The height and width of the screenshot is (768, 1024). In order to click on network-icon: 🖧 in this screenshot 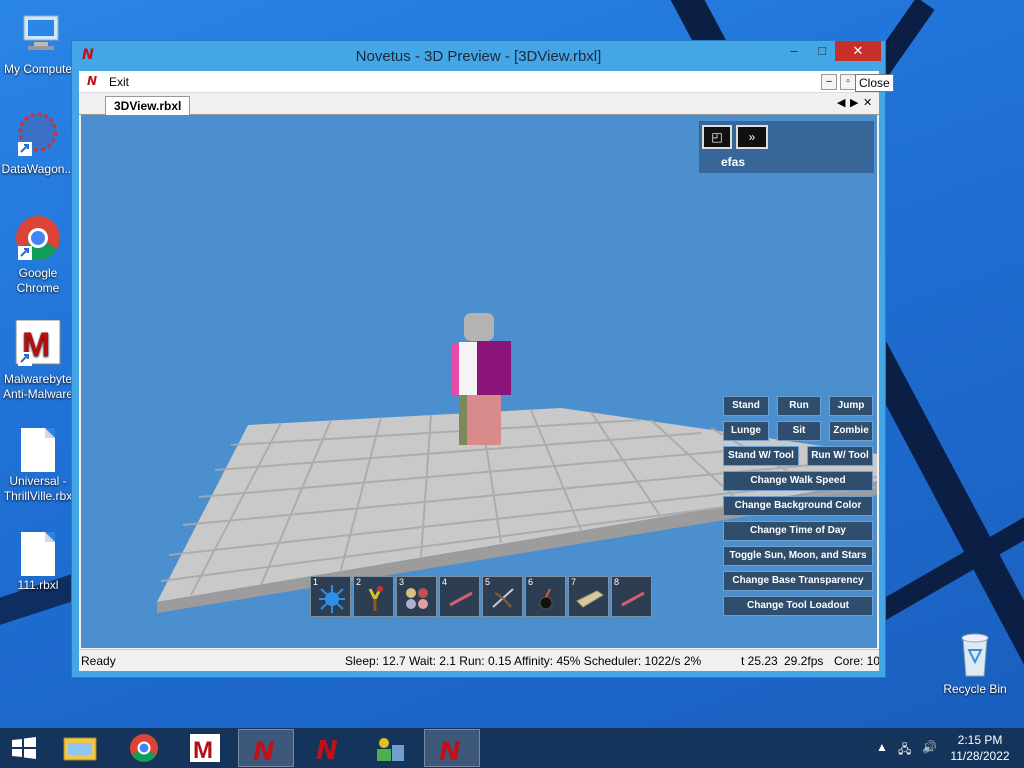, I will do `click(904, 750)`.